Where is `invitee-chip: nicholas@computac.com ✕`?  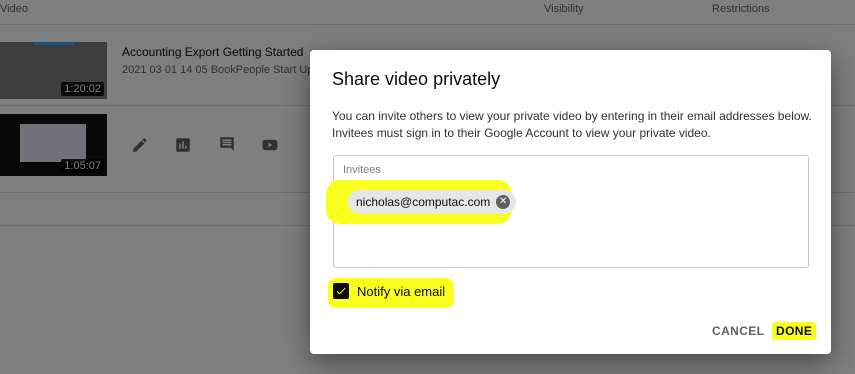
invitee-chip: nicholas@computac.com ✕ is located at coordinates (432, 202).